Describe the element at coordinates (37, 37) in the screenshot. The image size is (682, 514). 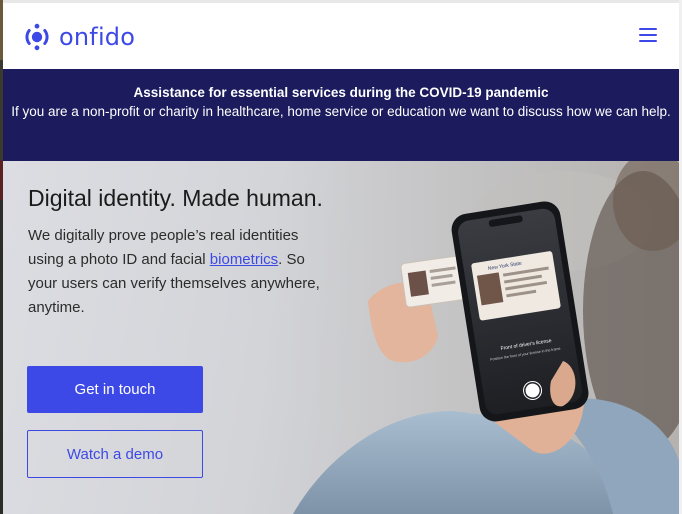
I see `onfido-logo-icon` at that location.